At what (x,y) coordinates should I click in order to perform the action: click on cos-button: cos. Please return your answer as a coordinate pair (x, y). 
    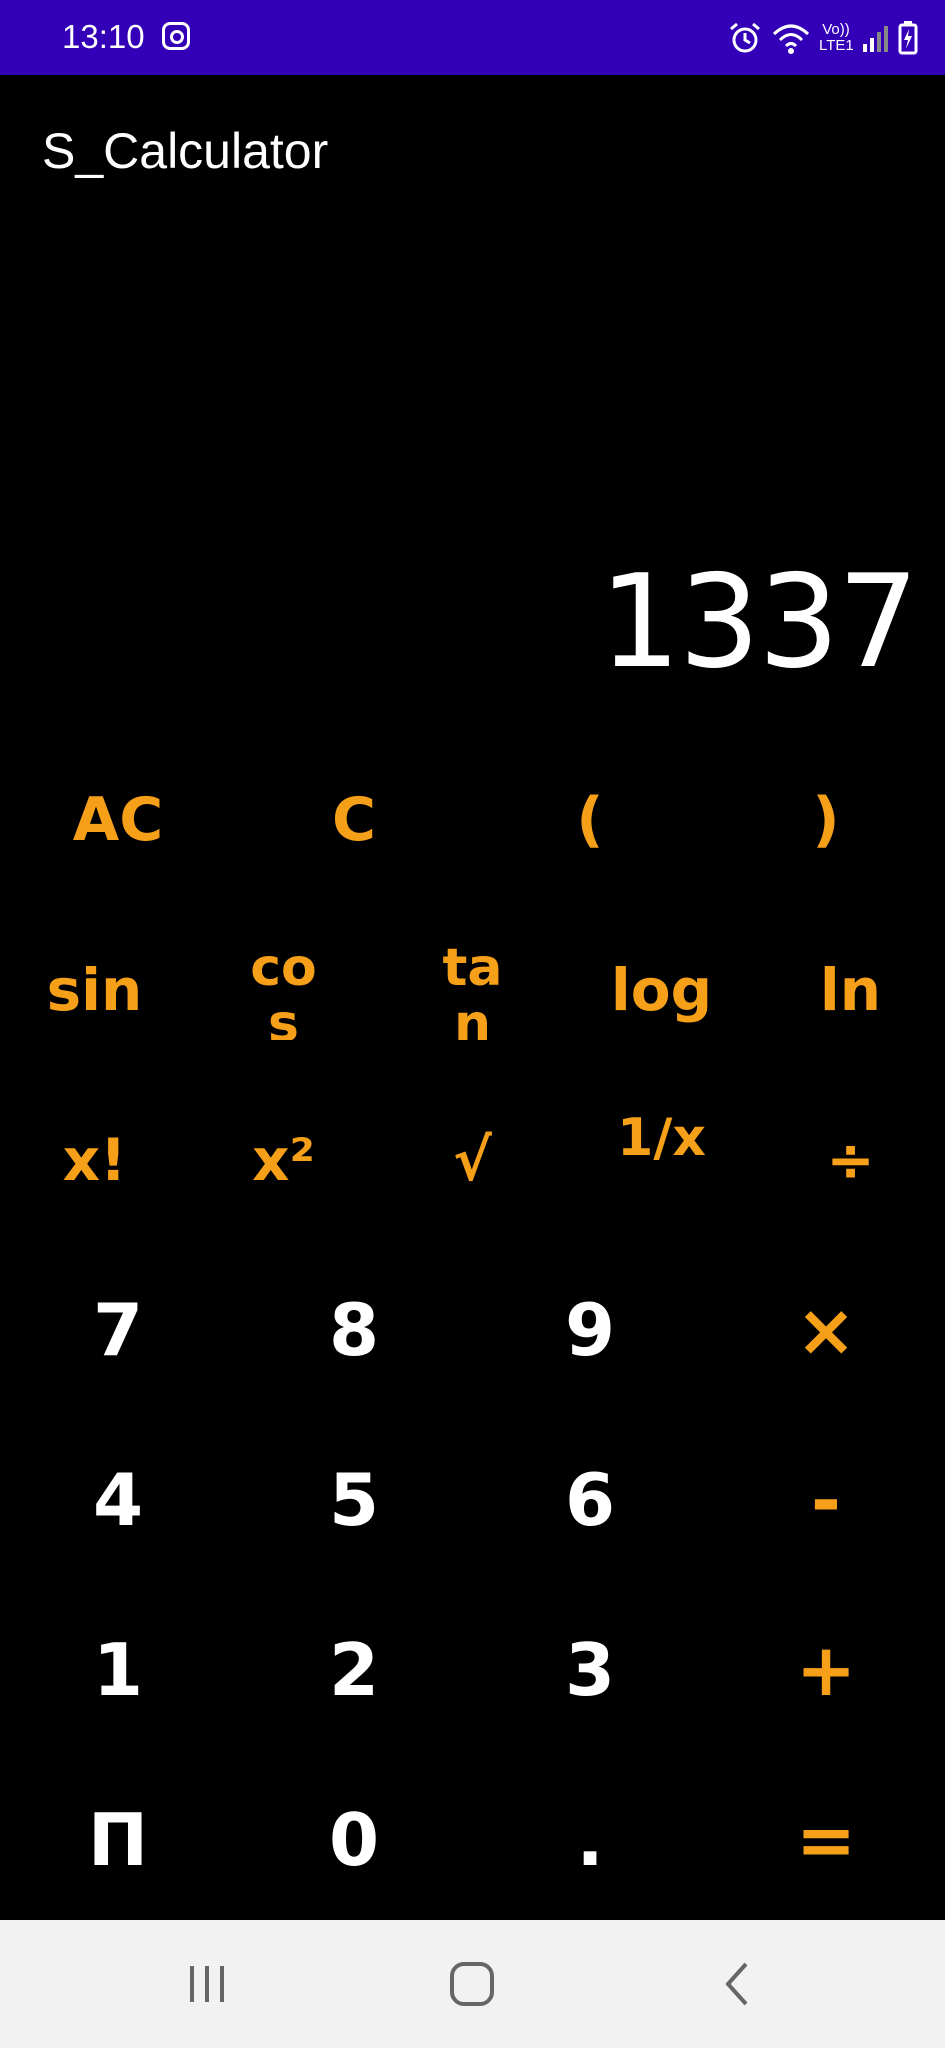
    Looking at the image, I should click on (283, 990).